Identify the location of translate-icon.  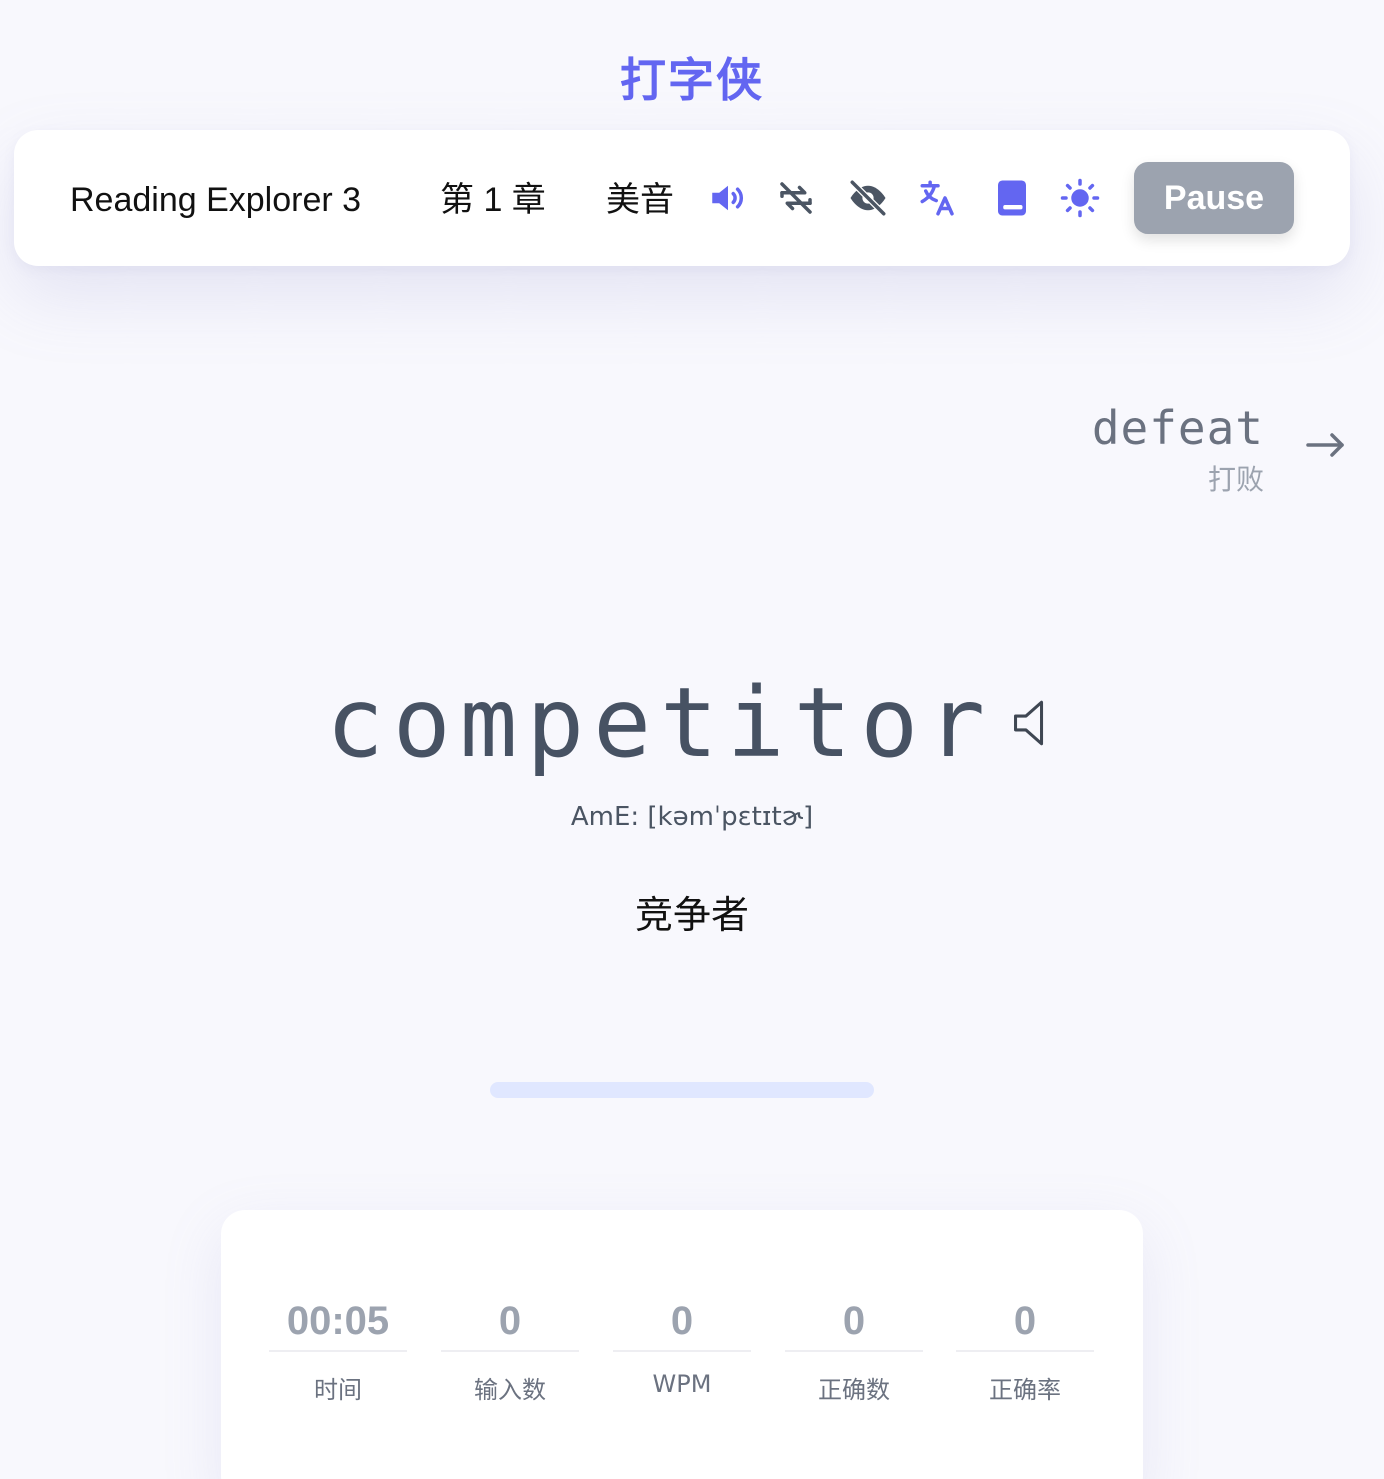
(938, 198).